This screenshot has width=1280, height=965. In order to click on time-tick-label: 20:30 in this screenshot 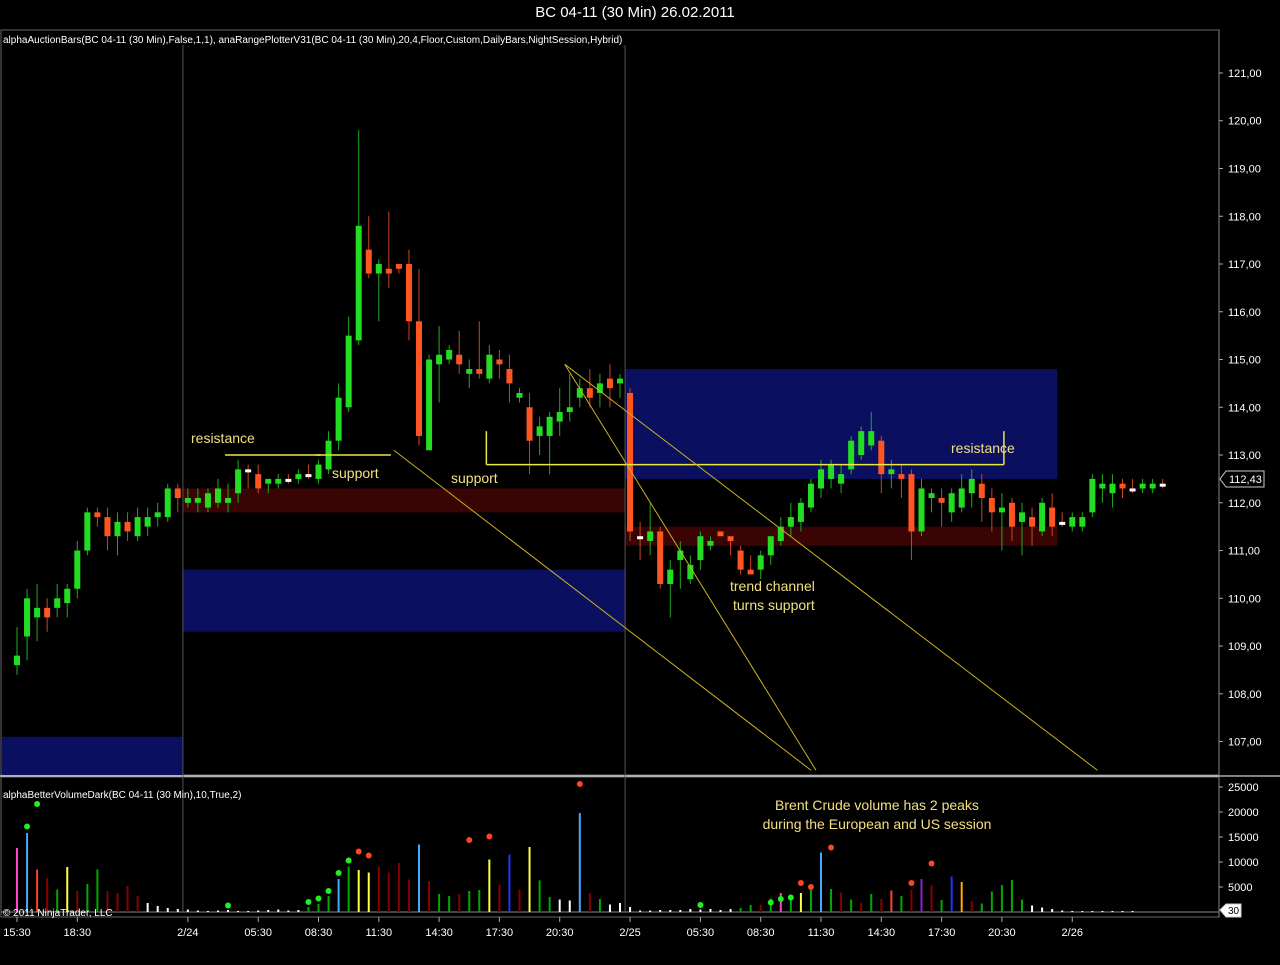, I will do `click(1002, 933)`.